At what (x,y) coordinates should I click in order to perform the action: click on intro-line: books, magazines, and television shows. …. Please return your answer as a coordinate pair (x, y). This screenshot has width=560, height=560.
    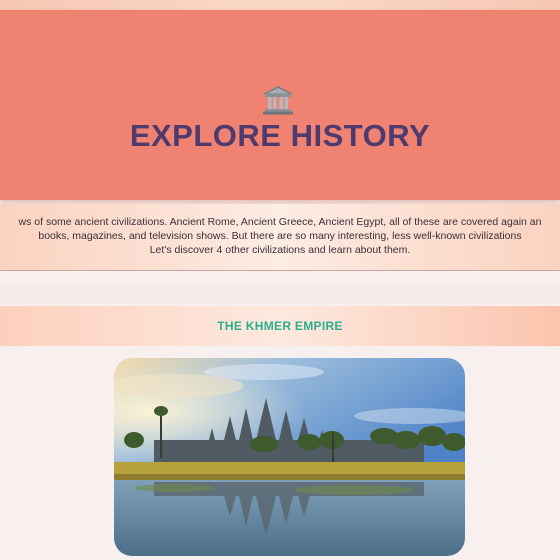
    Looking at the image, I should click on (280, 236).